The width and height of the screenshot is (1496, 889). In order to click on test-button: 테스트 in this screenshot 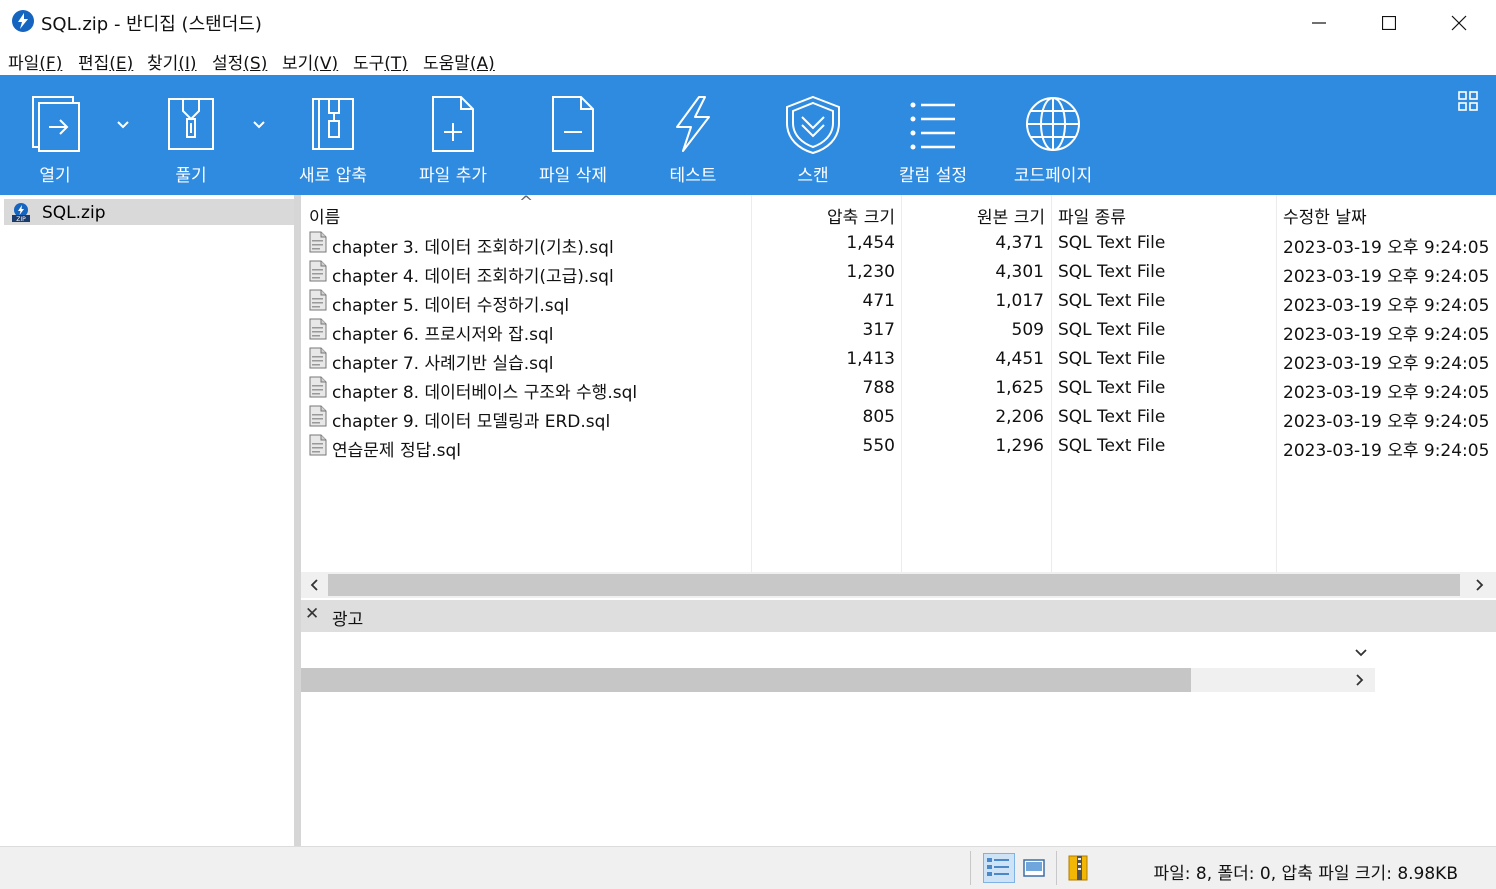, I will do `click(693, 135)`.